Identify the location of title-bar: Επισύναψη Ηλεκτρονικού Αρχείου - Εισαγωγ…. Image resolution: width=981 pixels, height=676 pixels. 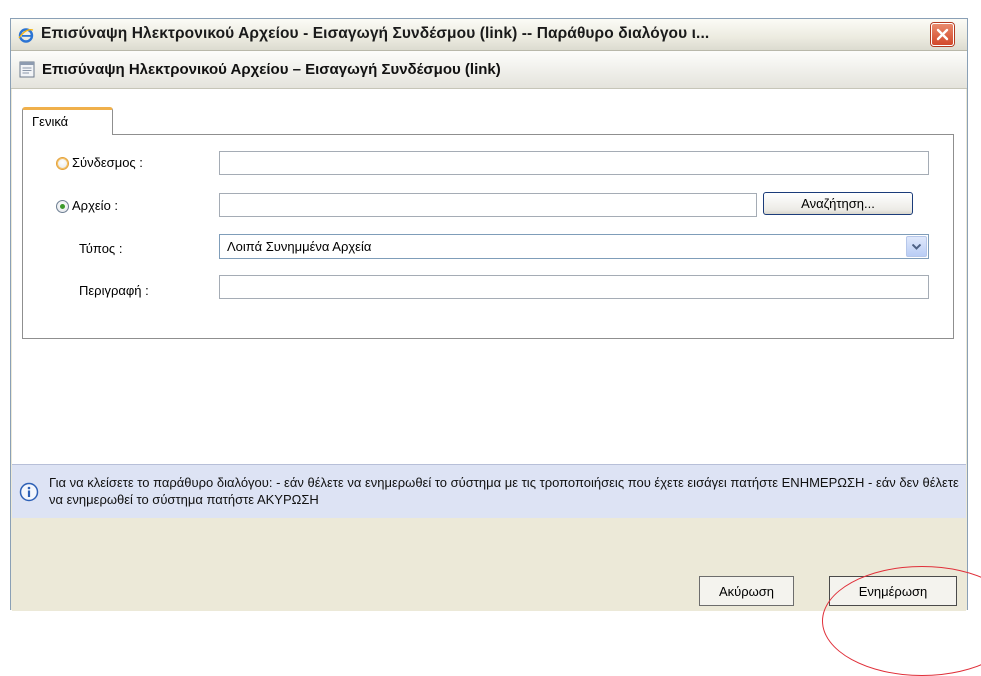
(489, 35).